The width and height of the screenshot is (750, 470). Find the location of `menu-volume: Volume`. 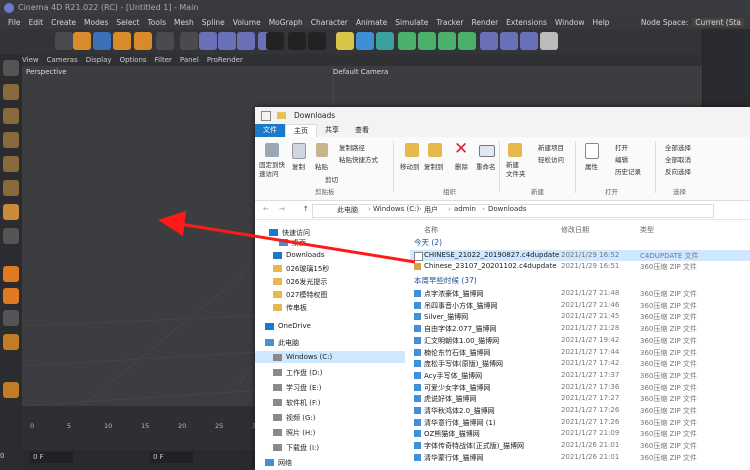

menu-volume: Volume is located at coordinates (247, 22).